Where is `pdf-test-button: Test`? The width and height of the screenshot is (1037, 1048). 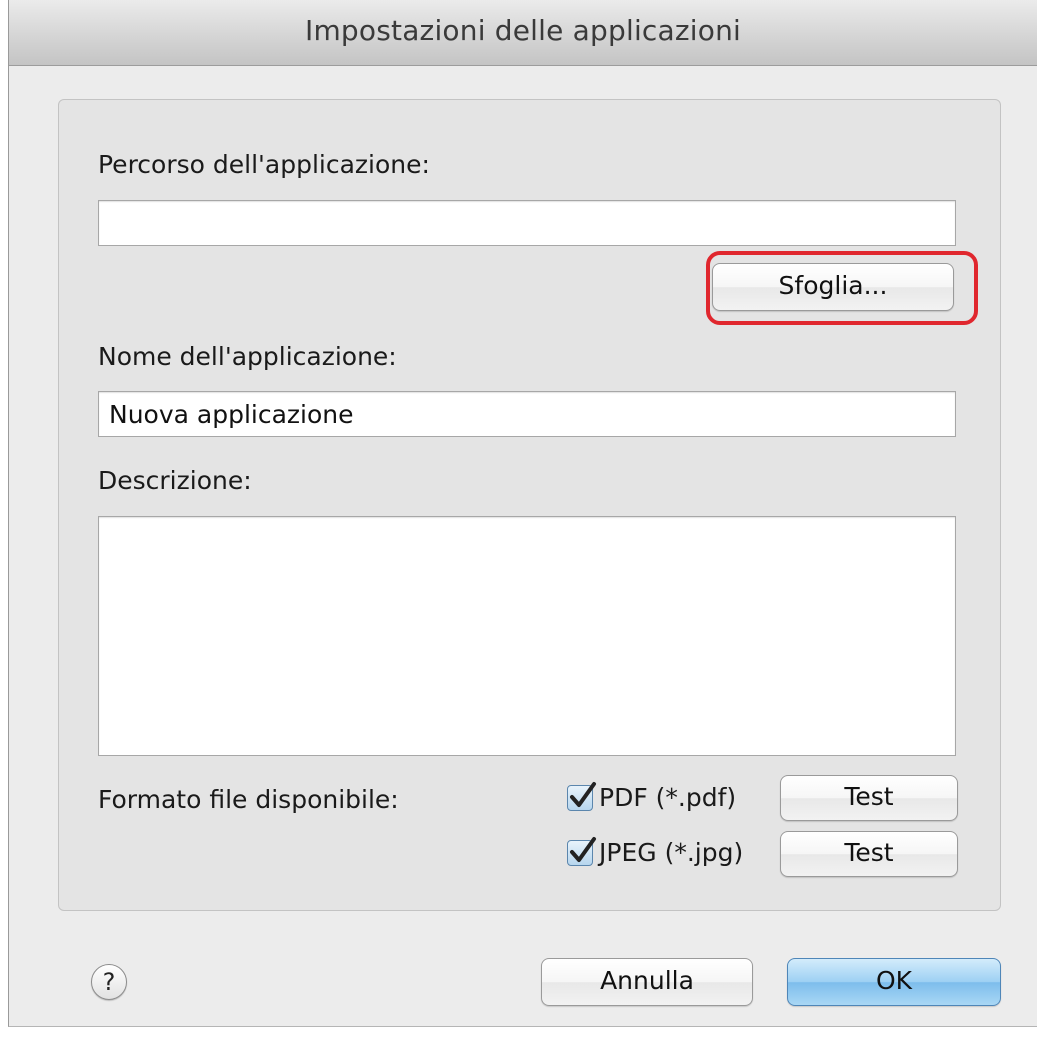
pdf-test-button: Test is located at coordinates (869, 798).